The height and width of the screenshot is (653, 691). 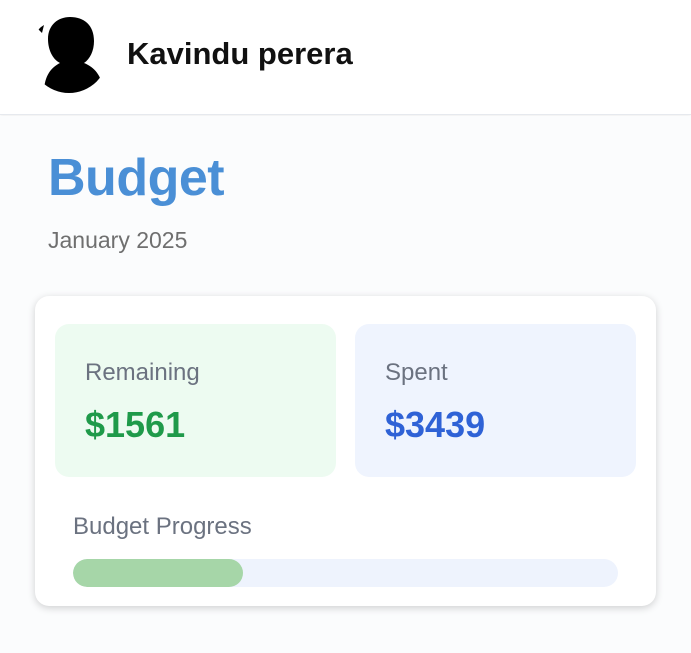 What do you see at coordinates (195, 400) in the screenshot?
I see `remaining-stat: Remaining $1561` at bounding box center [195, 400].